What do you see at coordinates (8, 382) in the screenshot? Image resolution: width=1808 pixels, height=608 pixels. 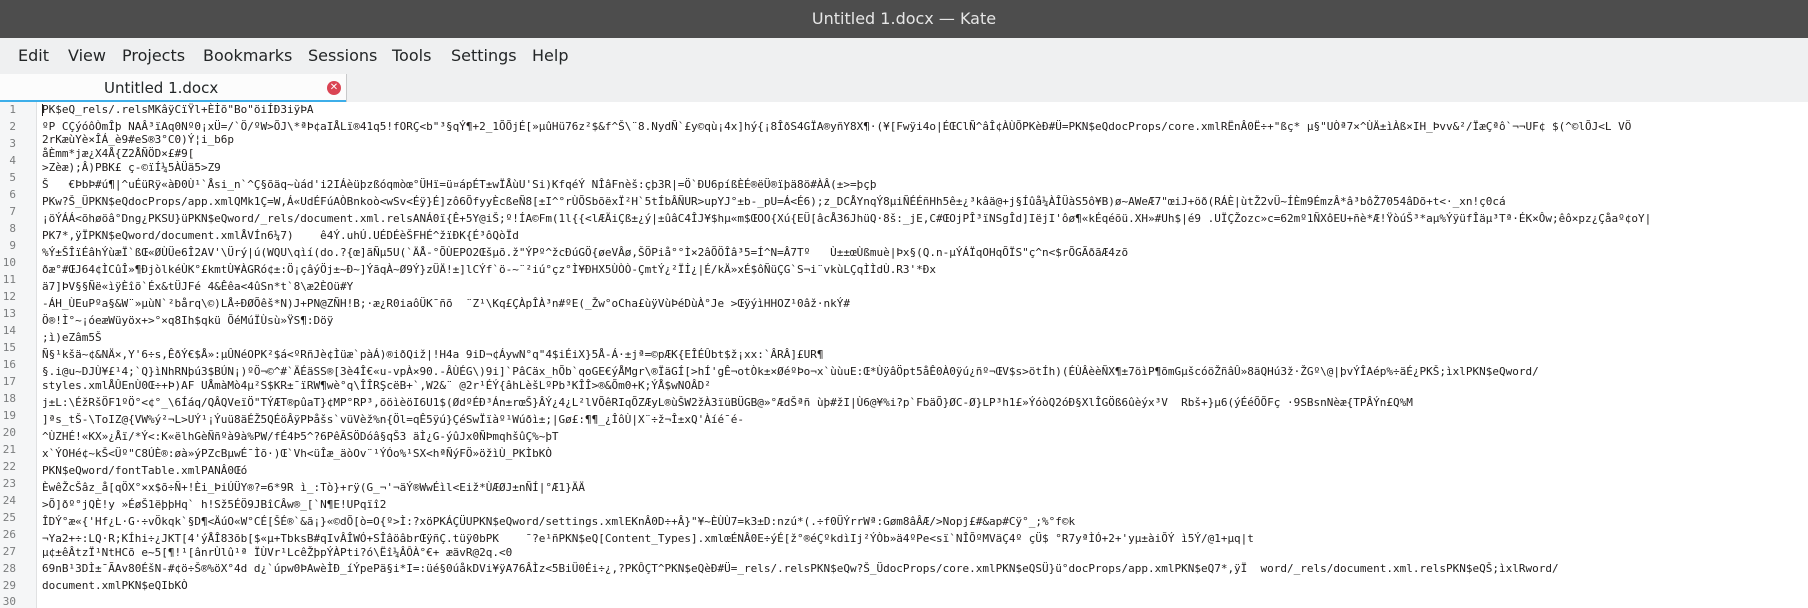 I see `line-number: 17` at bounding box center [8, 382].